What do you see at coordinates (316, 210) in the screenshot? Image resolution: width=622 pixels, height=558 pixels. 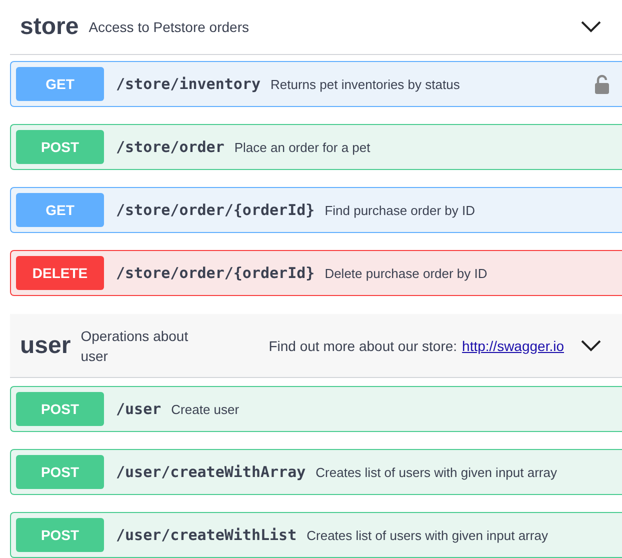 I see `operation-row: GET /store/order/{orderId} Find purchase order by ID` at bounding box center [316, 210].